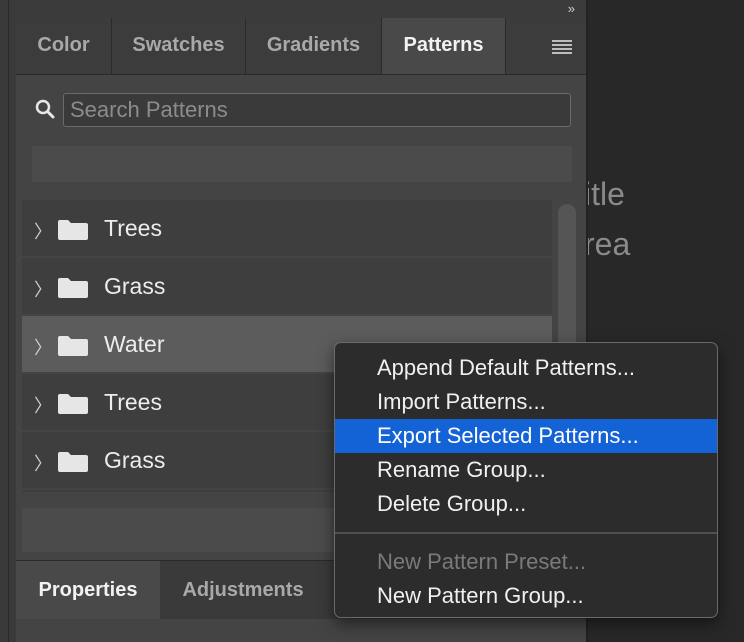 The width and height of the screenshot is (744, 642). I want to click on panel-tabs: Color Swatches Gradients Patterns, so click(301, 46).